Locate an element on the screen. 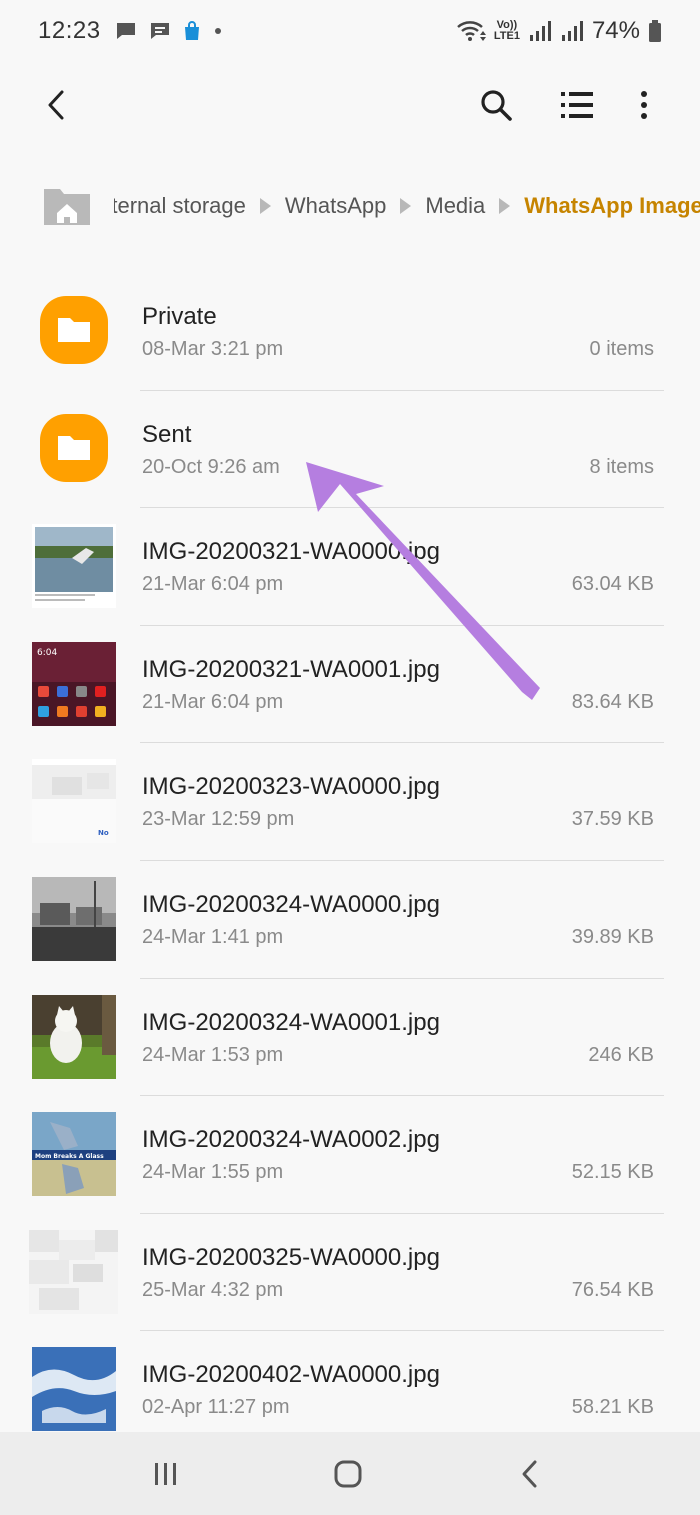 The height and width of the screenshot is (1515, 700). home-button is located at coordinates (348, 1474).